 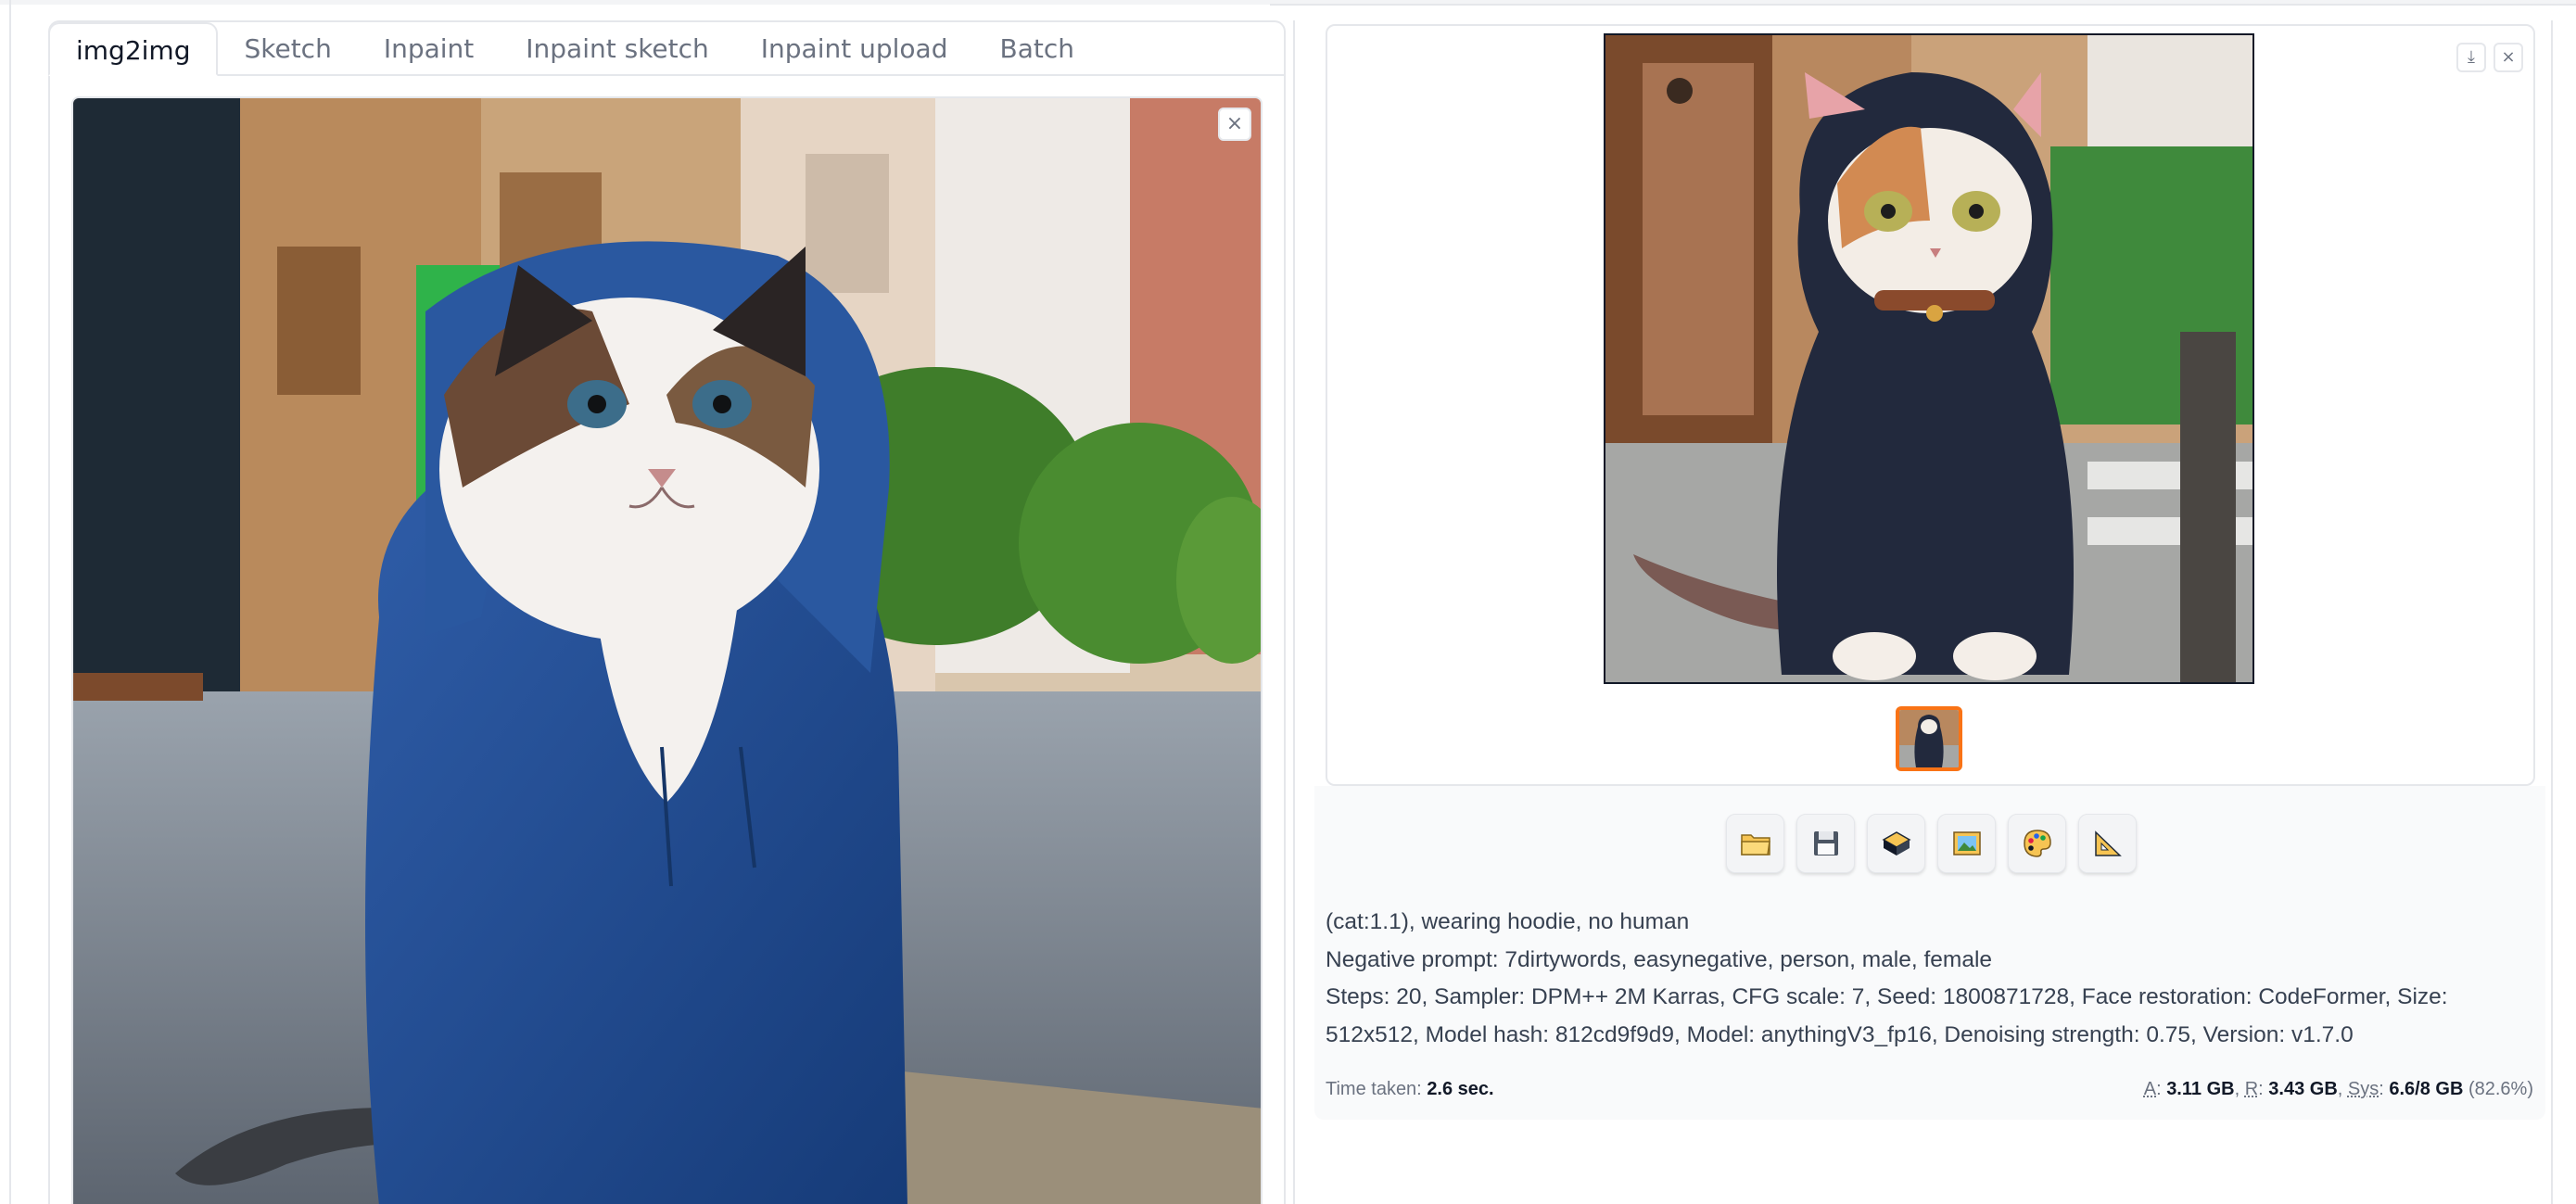 I want to click on vram-reserved-value: 3.43 GB, so click(x=2303, y=1089).